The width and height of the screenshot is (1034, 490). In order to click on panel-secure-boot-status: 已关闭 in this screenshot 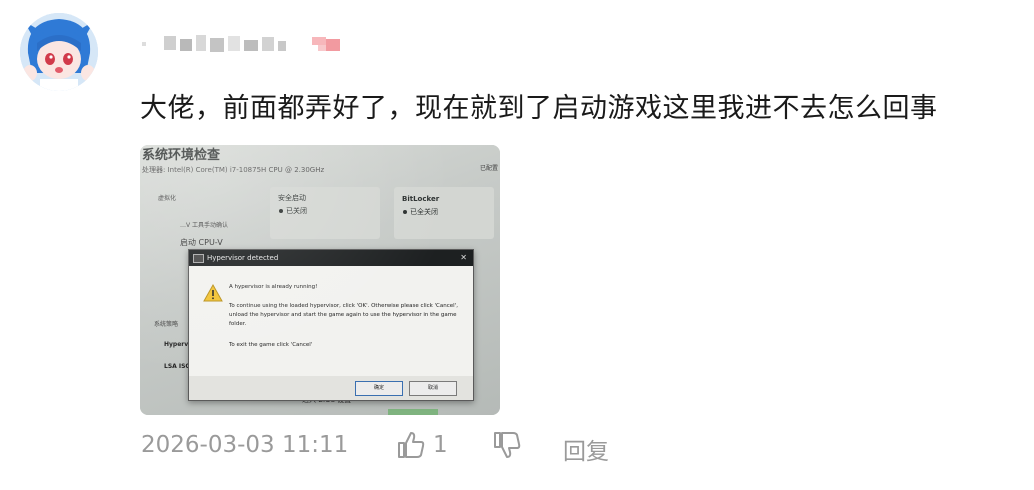, I will do `click(296, 211)`.